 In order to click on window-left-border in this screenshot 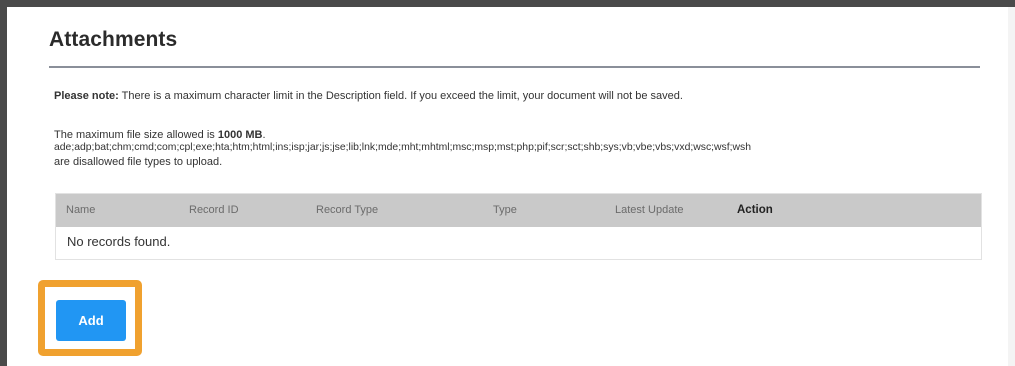, I will do `click(3, 183)`.